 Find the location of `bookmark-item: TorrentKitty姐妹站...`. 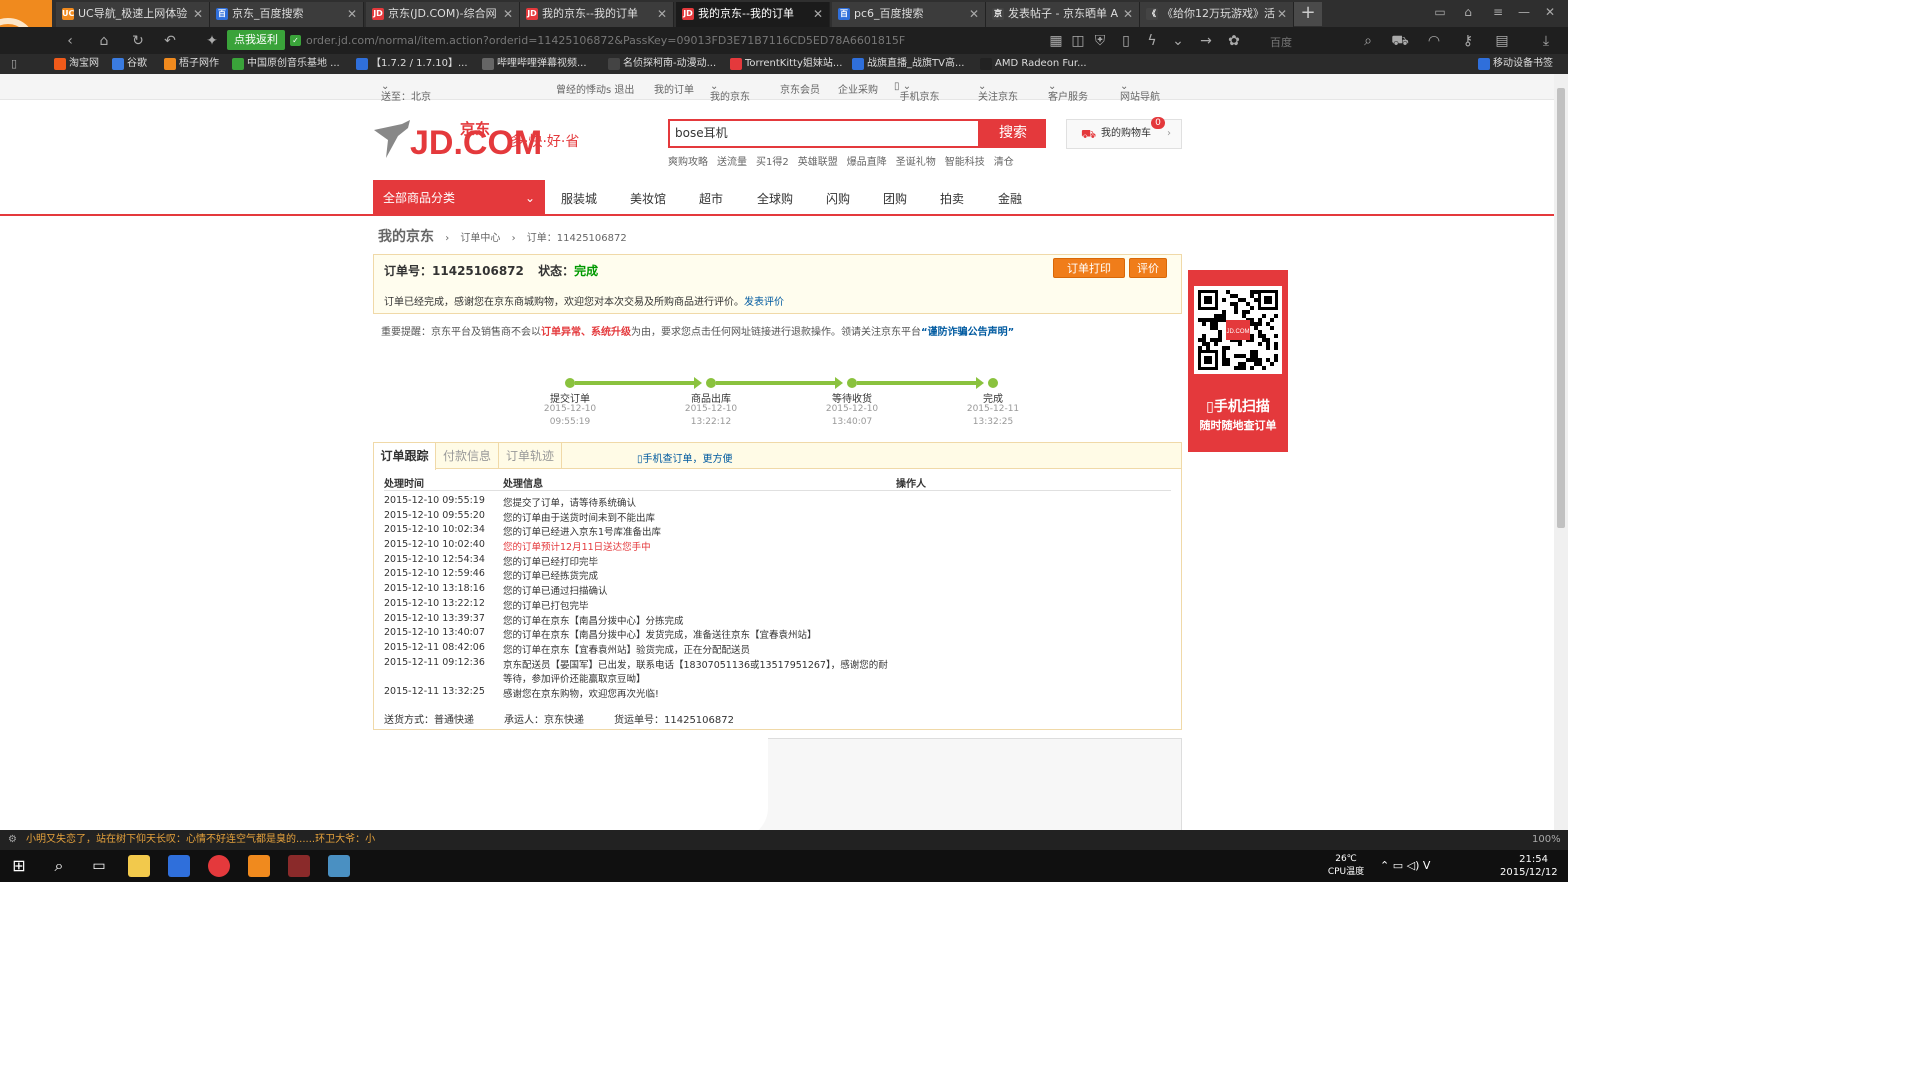

bookmark-item: TorrentKitty姐妹站... is located at coordinates (786, 64).